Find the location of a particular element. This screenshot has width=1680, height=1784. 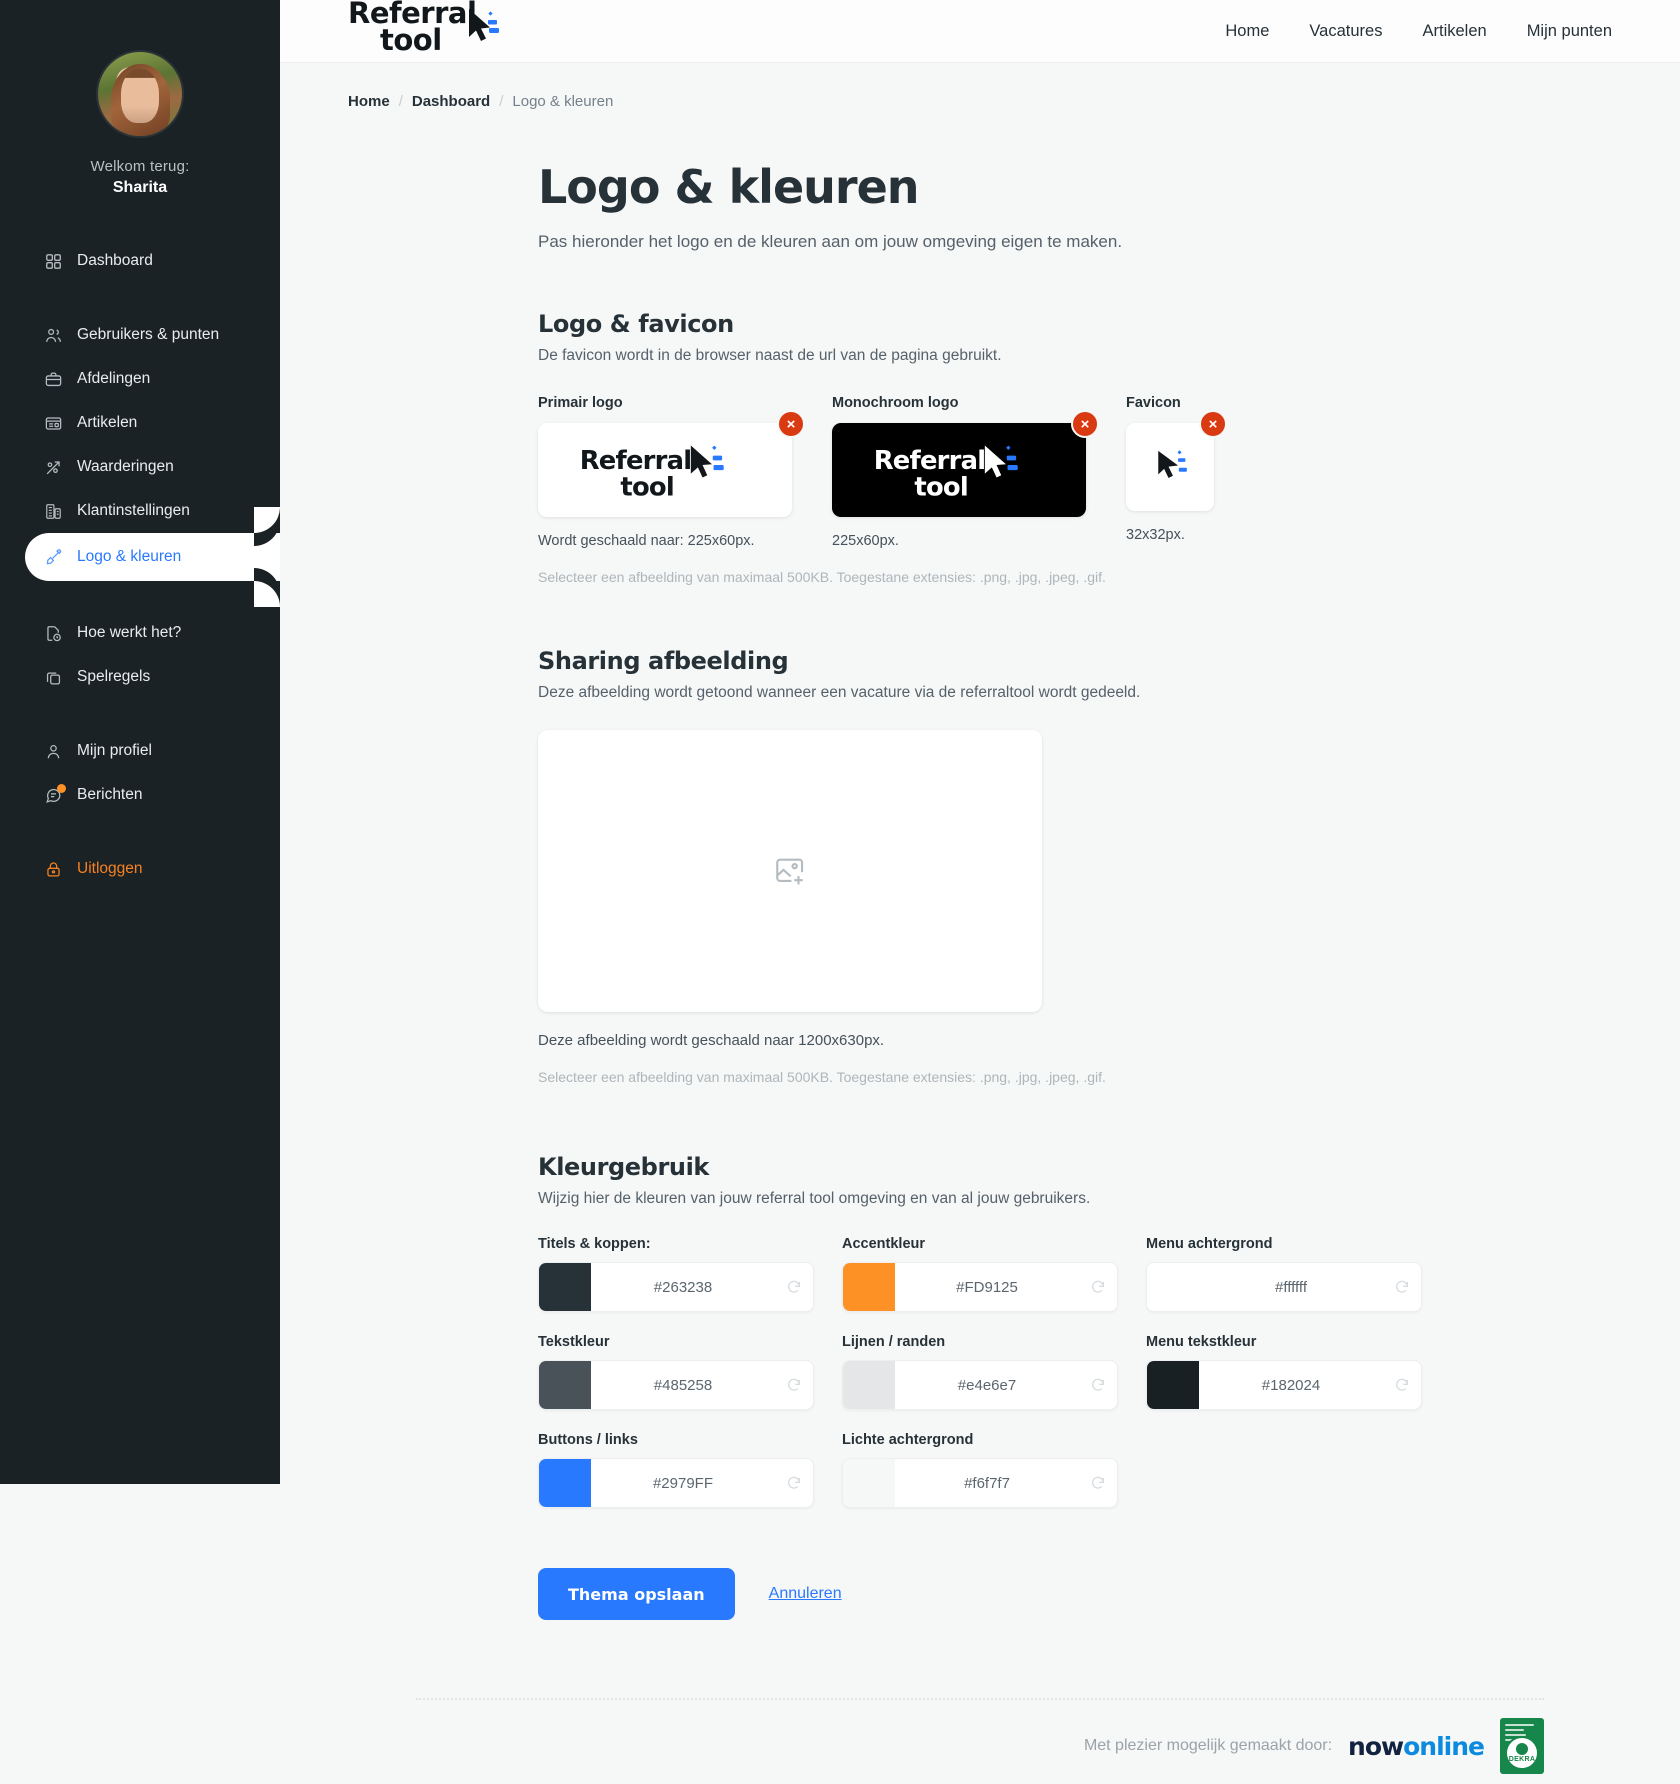

color-value: #f6f7f7 is located at coordinates (987, 1483).